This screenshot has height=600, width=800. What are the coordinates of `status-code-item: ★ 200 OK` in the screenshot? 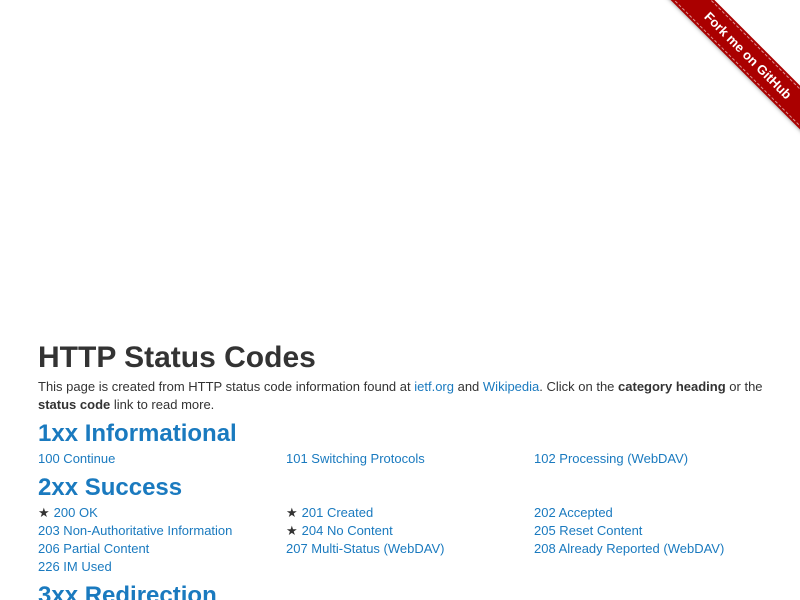 It's located at (162, 513).